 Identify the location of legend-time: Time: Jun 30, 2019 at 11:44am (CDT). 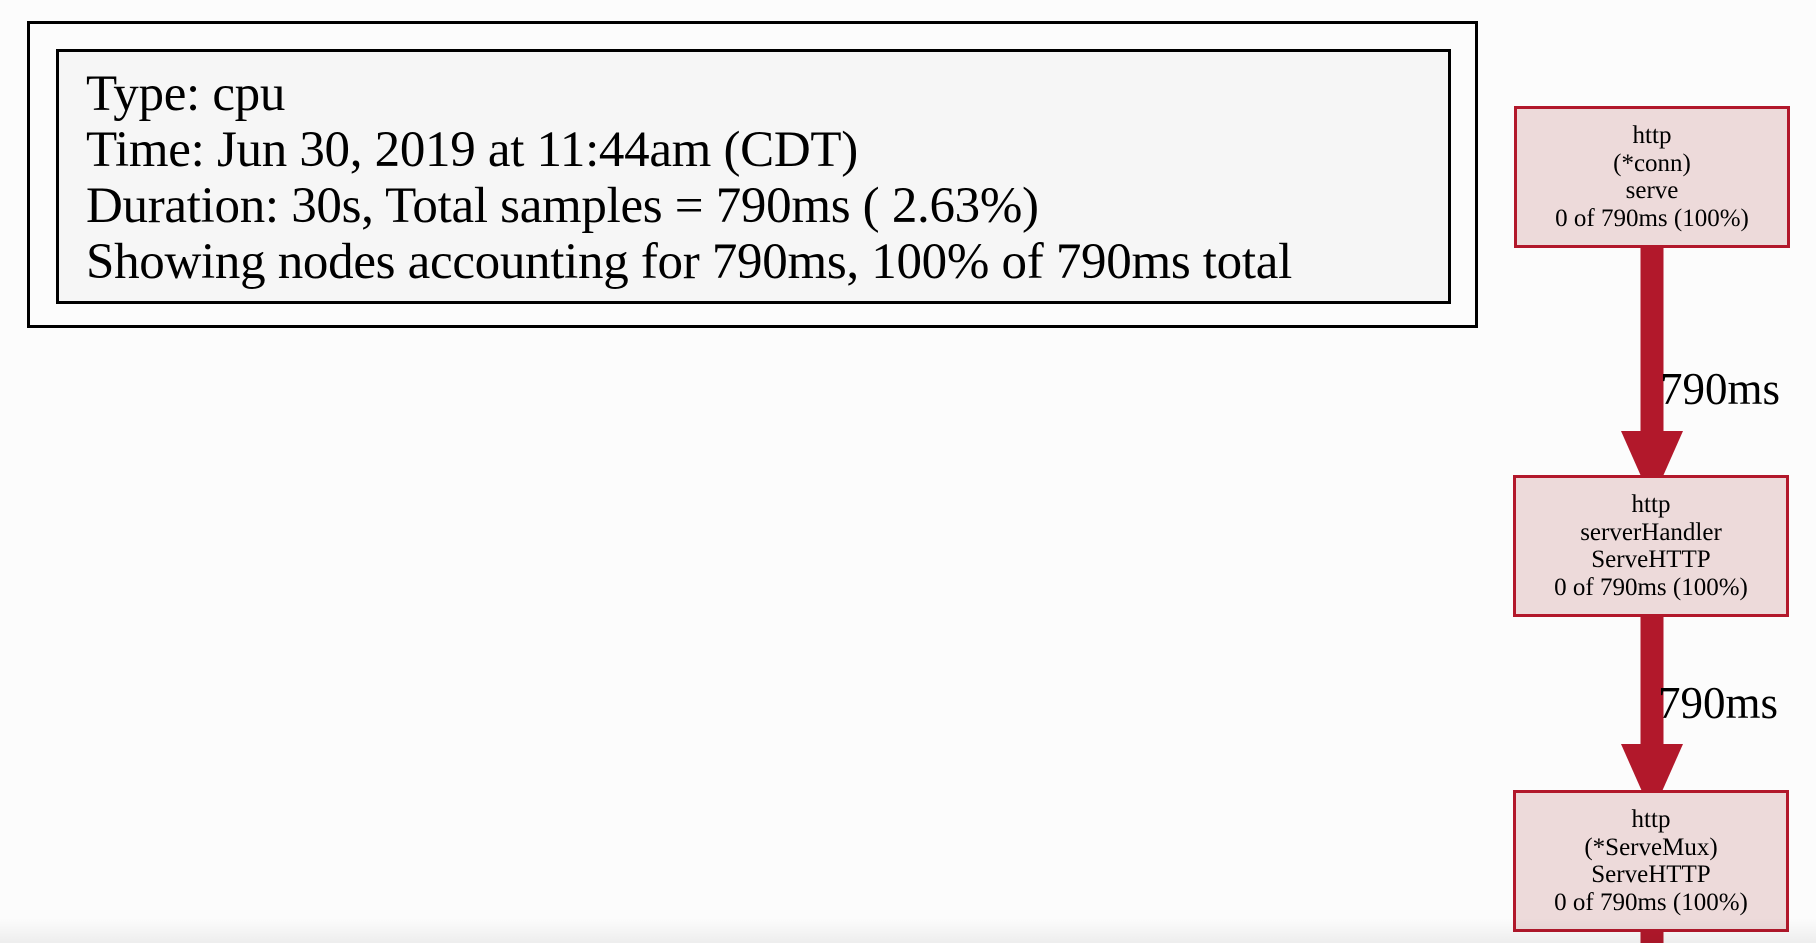
(472, 150).